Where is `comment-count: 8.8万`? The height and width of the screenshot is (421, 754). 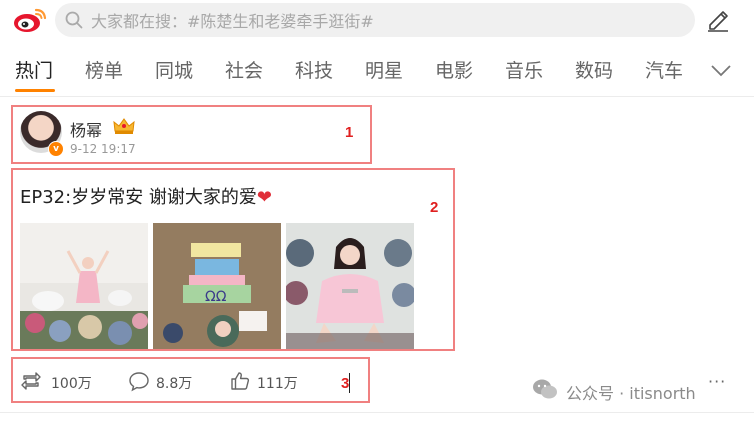 comment-count: 8.8万 is located at coordinates (174, 384).